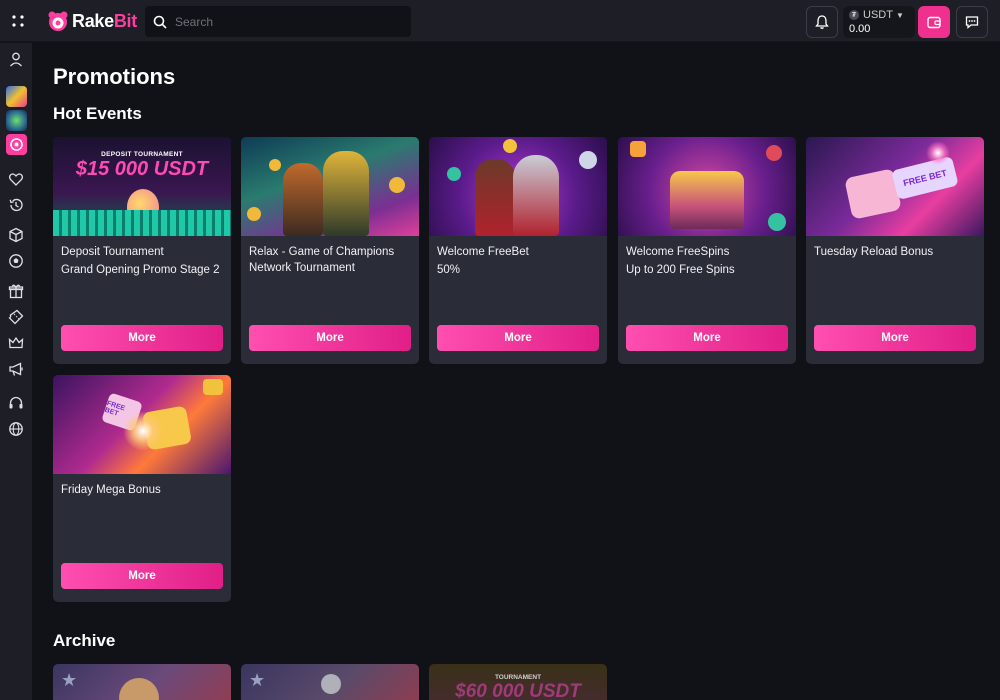 The width and height of the screenshot is (1000, 700). What do you see at coordinates (160, 22) in the screenshot?
I see `search-icon` at bounding box center [160, 22].